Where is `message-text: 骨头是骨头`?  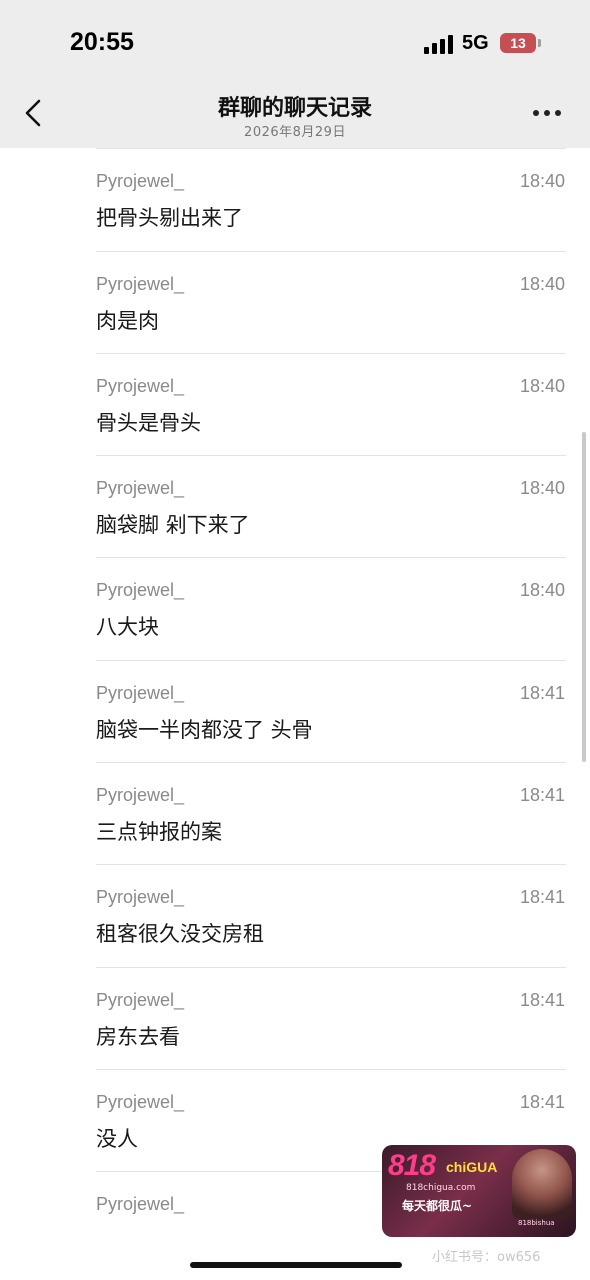 message-text: 骨头是骨头 is located at coordinates (148, 422).